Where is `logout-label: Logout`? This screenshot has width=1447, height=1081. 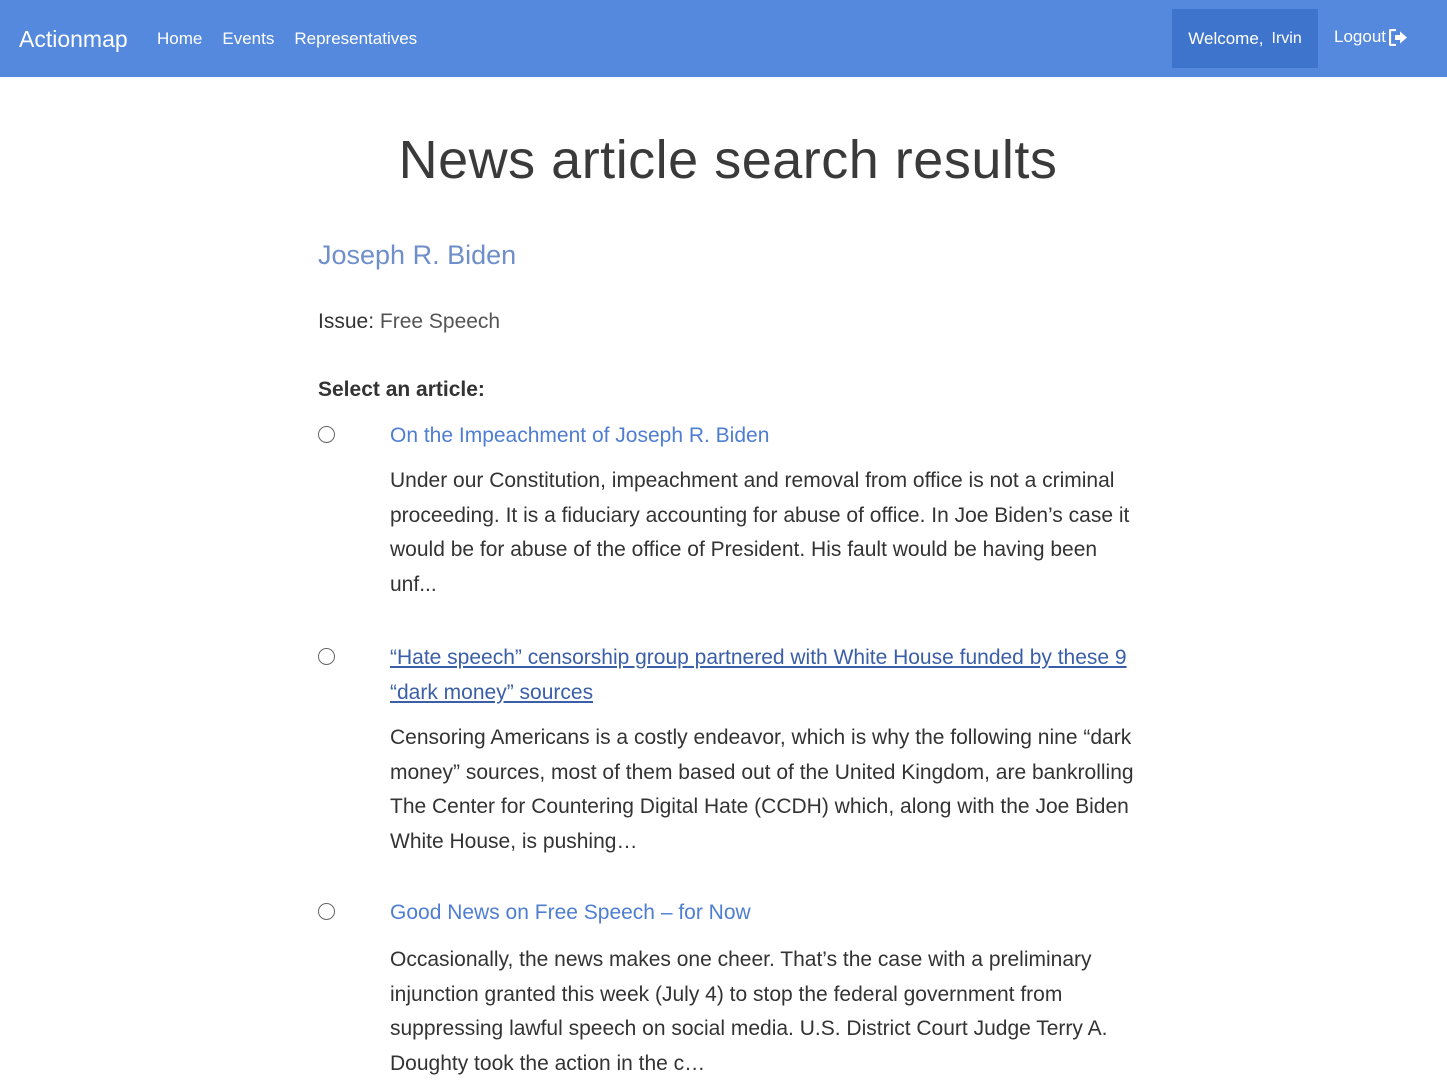
logout-label: Logout is located at coordinates (1360, 36).